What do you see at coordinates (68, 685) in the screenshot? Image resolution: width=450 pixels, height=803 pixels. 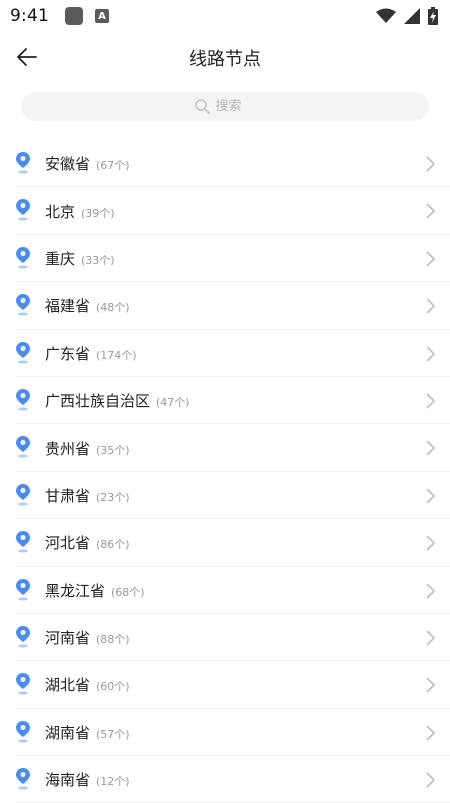 I see `region-name: 湖北省` at bounding box center [68, 685].